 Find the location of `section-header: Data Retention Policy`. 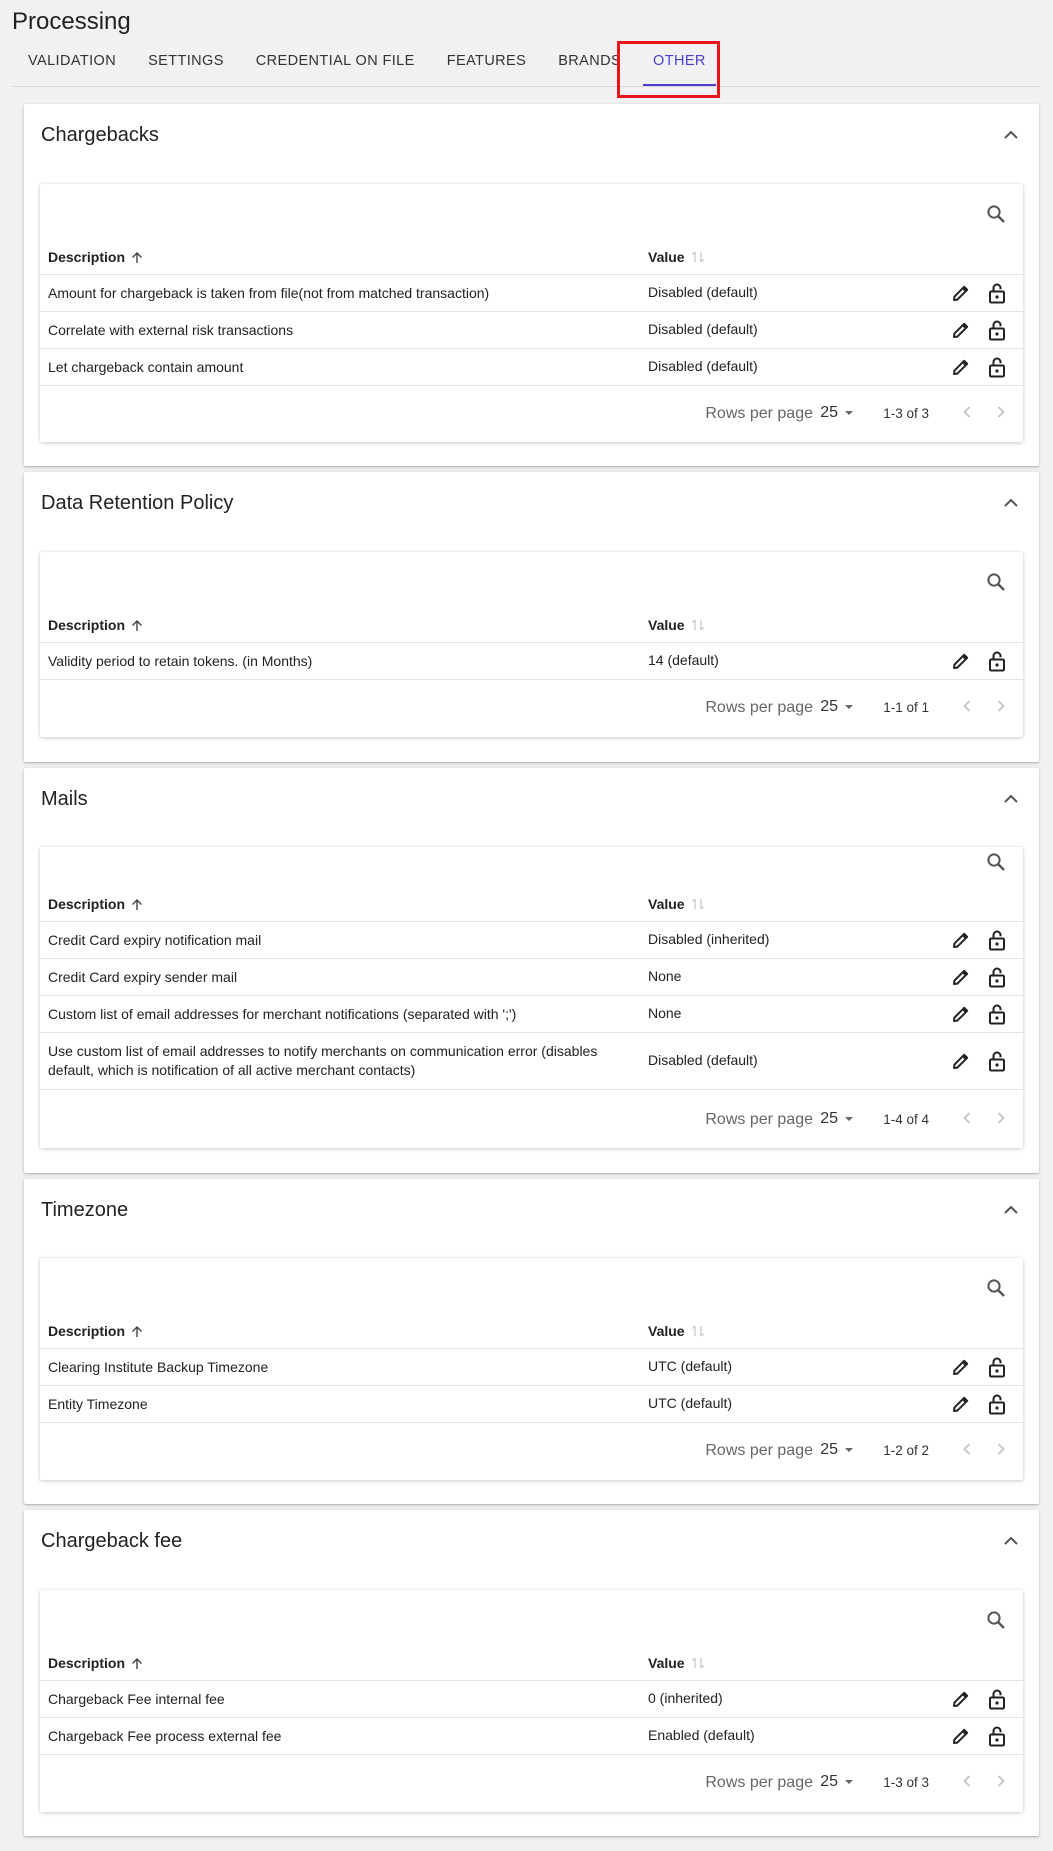

section-header: Data Retention Policy is located at coordinates (531, 504).